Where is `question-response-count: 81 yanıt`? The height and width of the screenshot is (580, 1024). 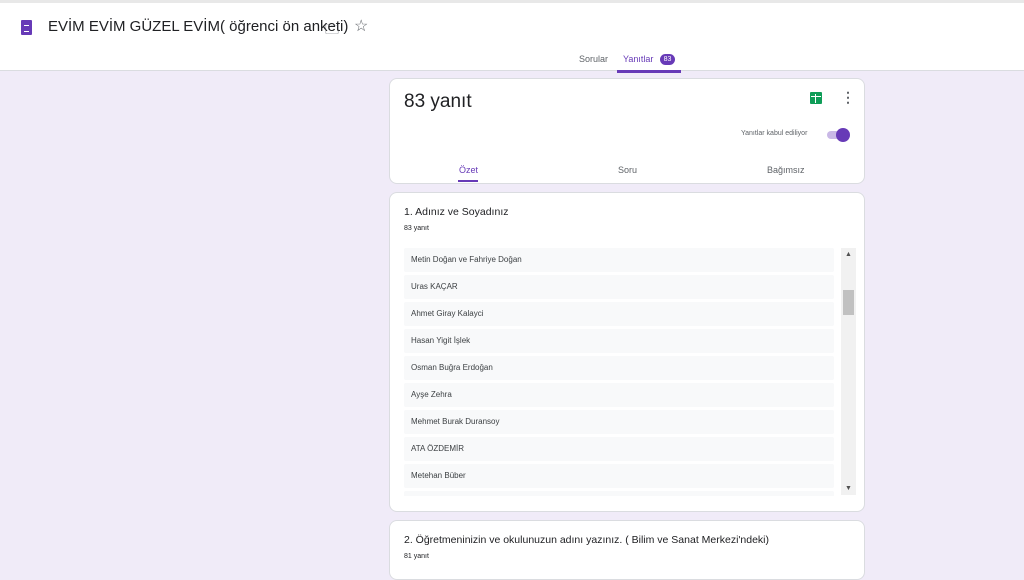
question-response-count: 81 yanıt is located at coordinates (416, 556).